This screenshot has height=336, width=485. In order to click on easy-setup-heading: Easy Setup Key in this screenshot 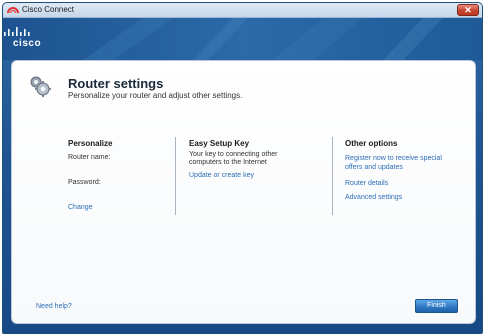, I will do `click(219, 143)`.